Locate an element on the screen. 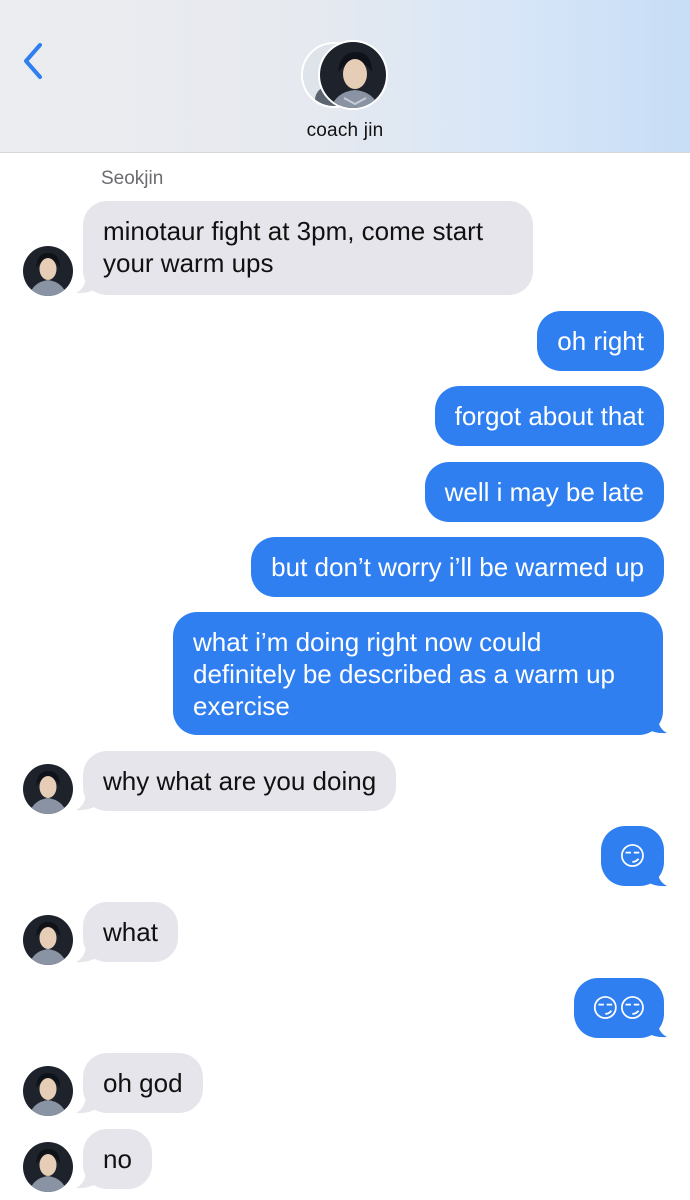 The height and width of the screenshot is (1200, 690). message-outgoing: oh right is located at coordinates (600, 341).